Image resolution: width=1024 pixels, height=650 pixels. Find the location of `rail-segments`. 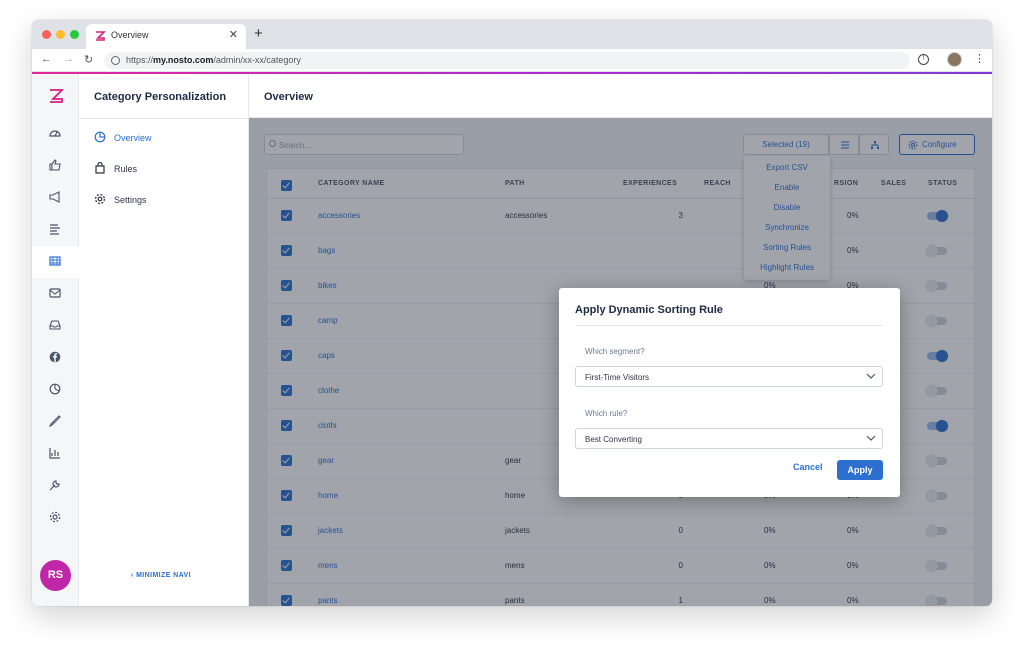

rail-segments is located at coordinates (55, 390).